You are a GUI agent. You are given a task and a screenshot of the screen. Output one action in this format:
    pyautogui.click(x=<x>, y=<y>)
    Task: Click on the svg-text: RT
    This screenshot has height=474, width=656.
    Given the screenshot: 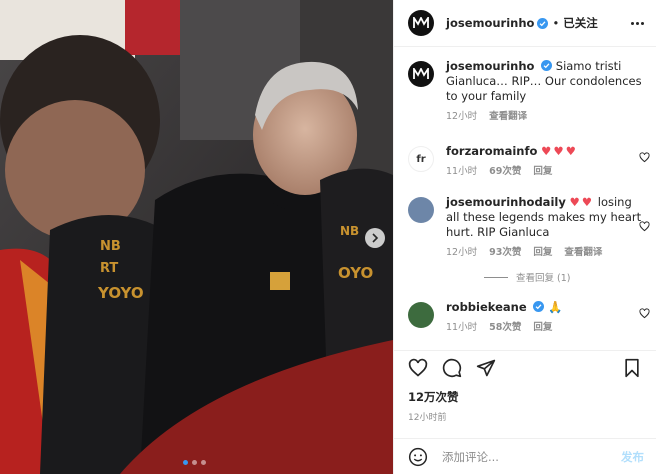 What is the action you would take?
    pyautogui.click(x=109, y=268)
    